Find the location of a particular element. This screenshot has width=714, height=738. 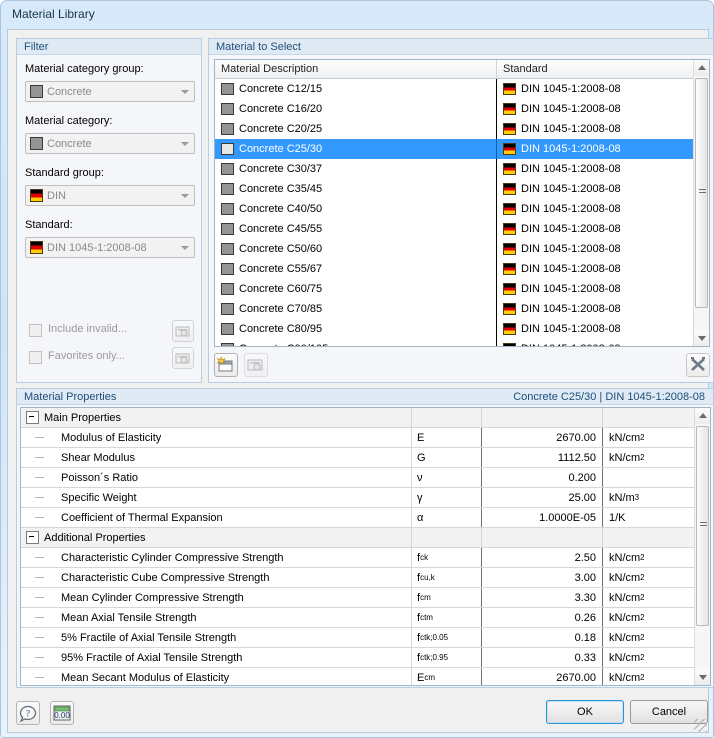

property-value-text: 0.18 is located at coordinates (585, 637).